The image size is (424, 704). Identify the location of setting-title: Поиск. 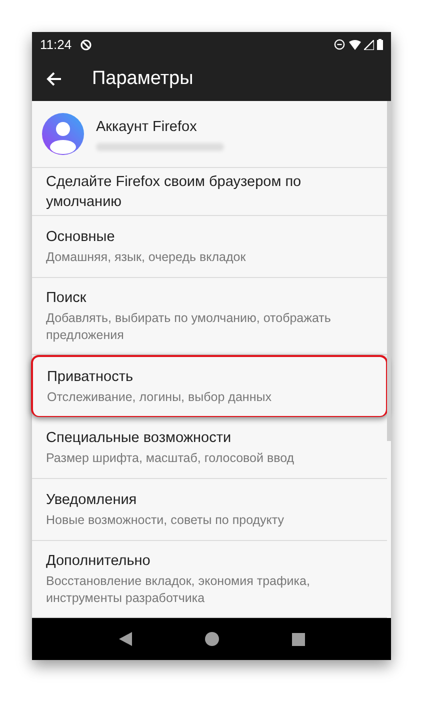
(67, 298).